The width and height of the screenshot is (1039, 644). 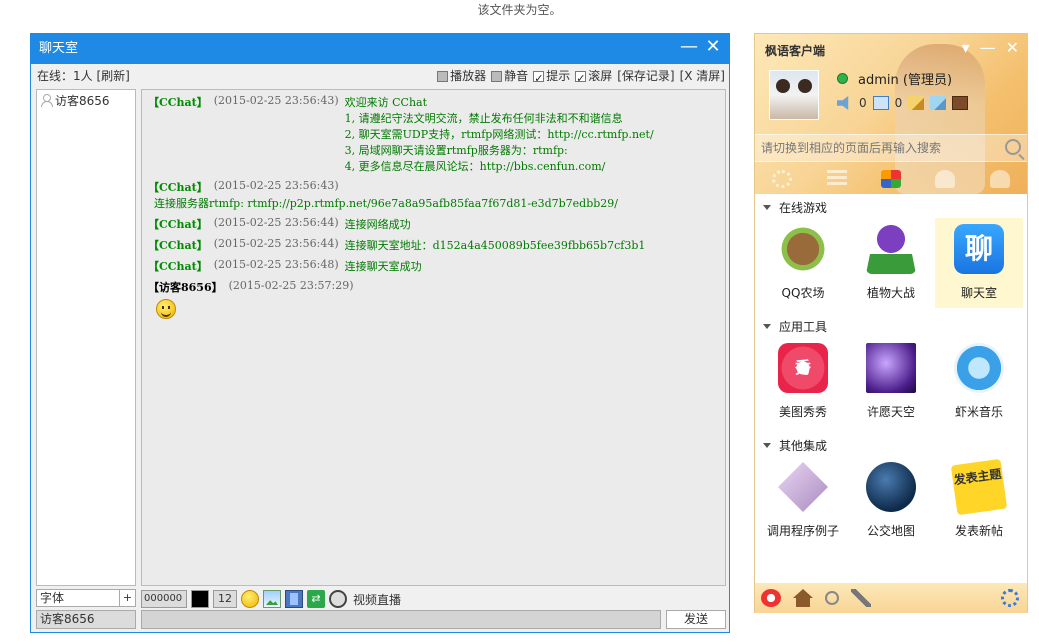 What do you see at coordinates (338, 599) in the screenshot?
I see `webcam-icon` at bounding box center [338, 599].